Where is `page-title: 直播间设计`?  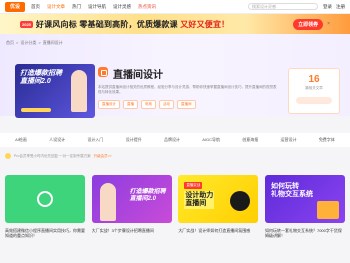 page-title: 直播间设计 is located at coordinates (138, 75).